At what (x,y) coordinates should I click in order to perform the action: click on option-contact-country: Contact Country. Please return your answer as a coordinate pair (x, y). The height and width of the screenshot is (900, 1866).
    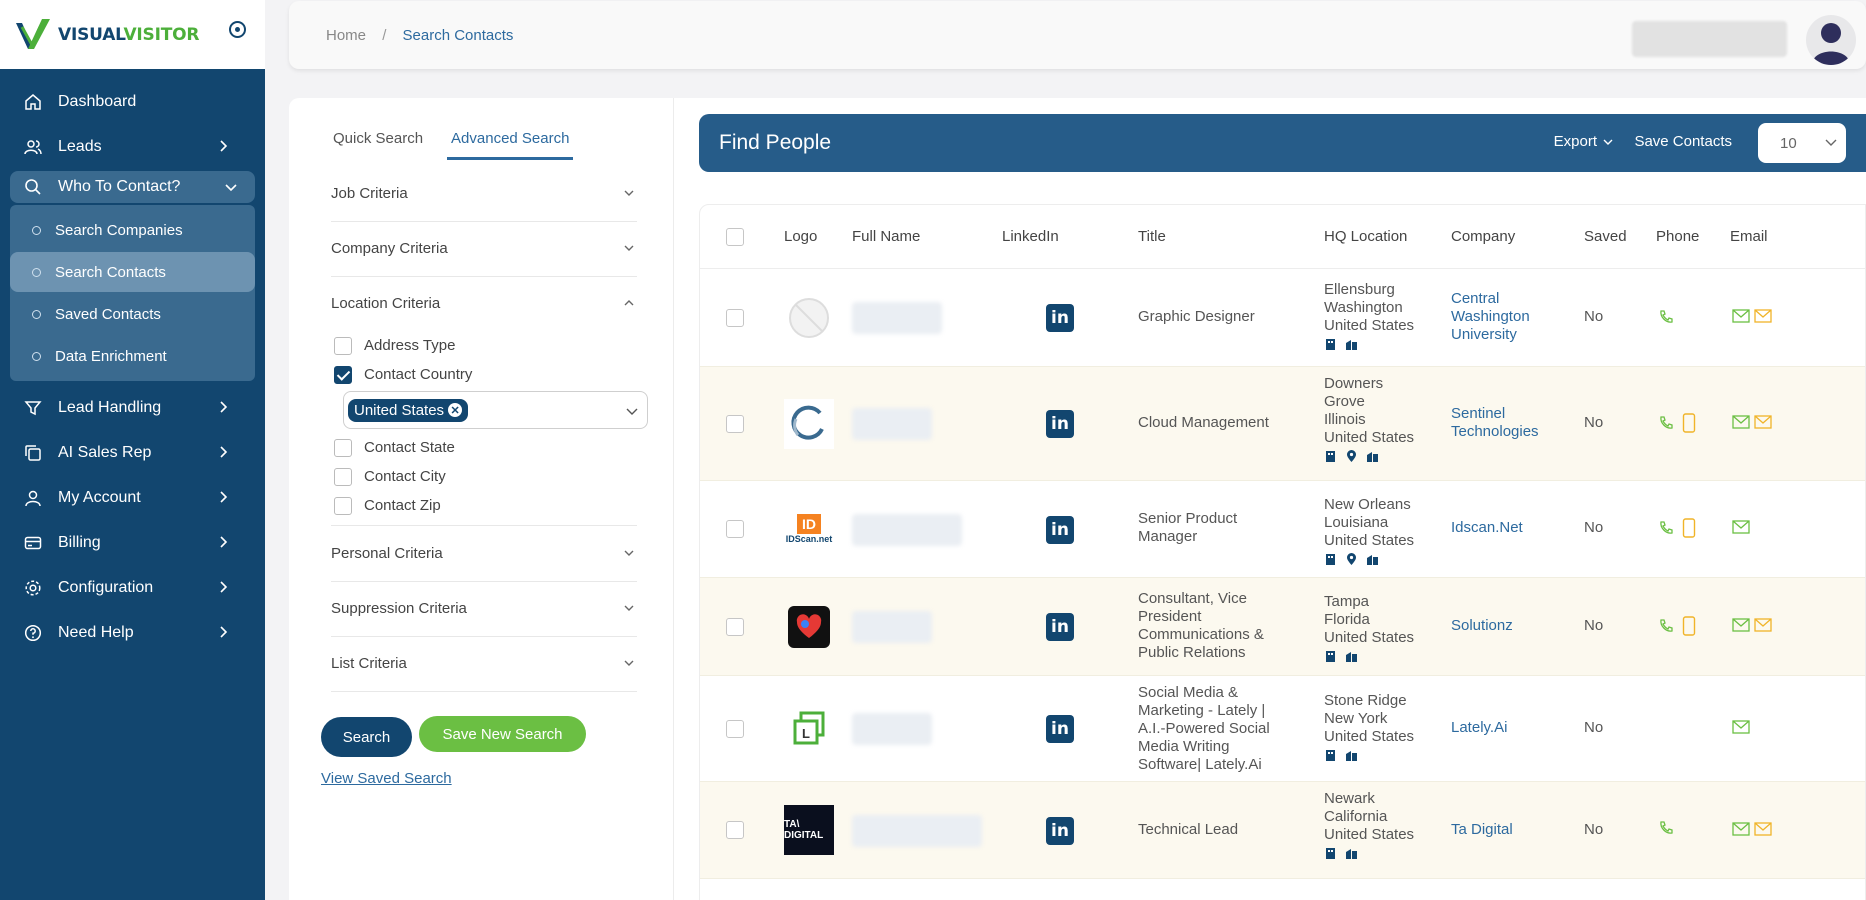
    Looking at the image, I should click on (484, 374).